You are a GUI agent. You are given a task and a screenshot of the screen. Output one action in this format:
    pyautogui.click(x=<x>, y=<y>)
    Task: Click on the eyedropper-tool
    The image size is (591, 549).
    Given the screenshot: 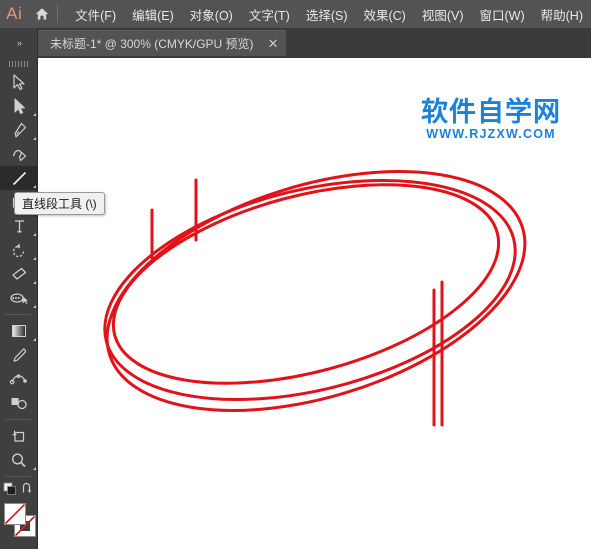 What is the action you would take?
    pyautogui.click(x=19, y=355)
    